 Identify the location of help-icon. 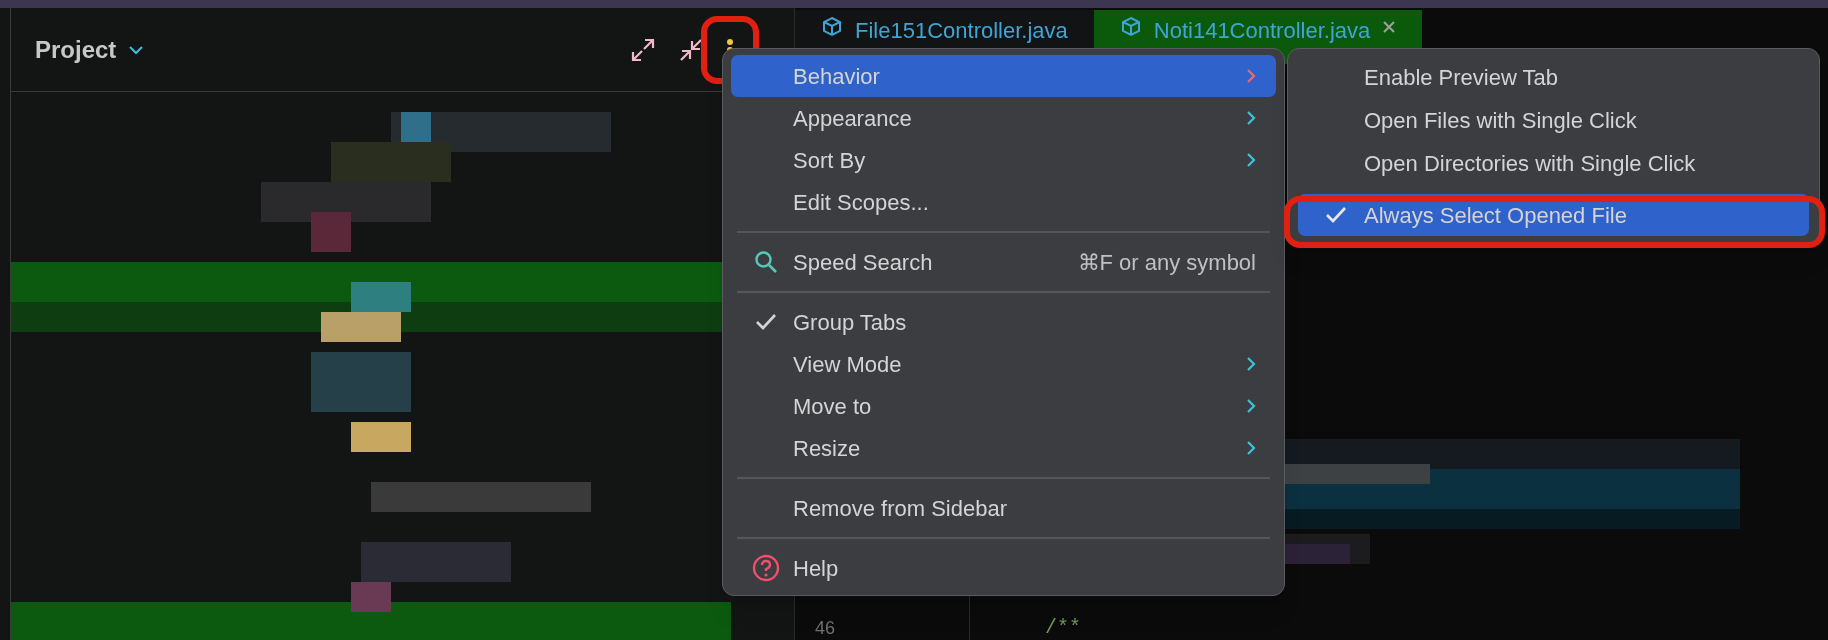
(766, 568).